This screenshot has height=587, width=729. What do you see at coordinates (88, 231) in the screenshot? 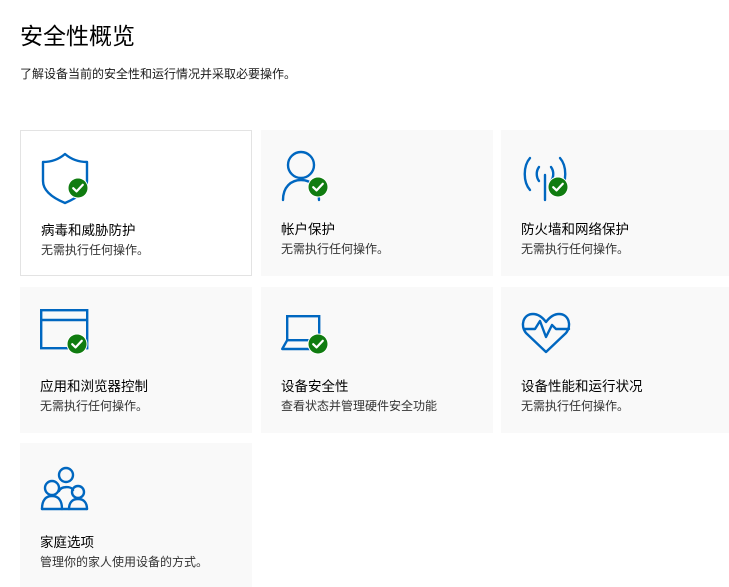
I see `tile-title: 病毒和威胁防护` at bounding box center [88, 231].